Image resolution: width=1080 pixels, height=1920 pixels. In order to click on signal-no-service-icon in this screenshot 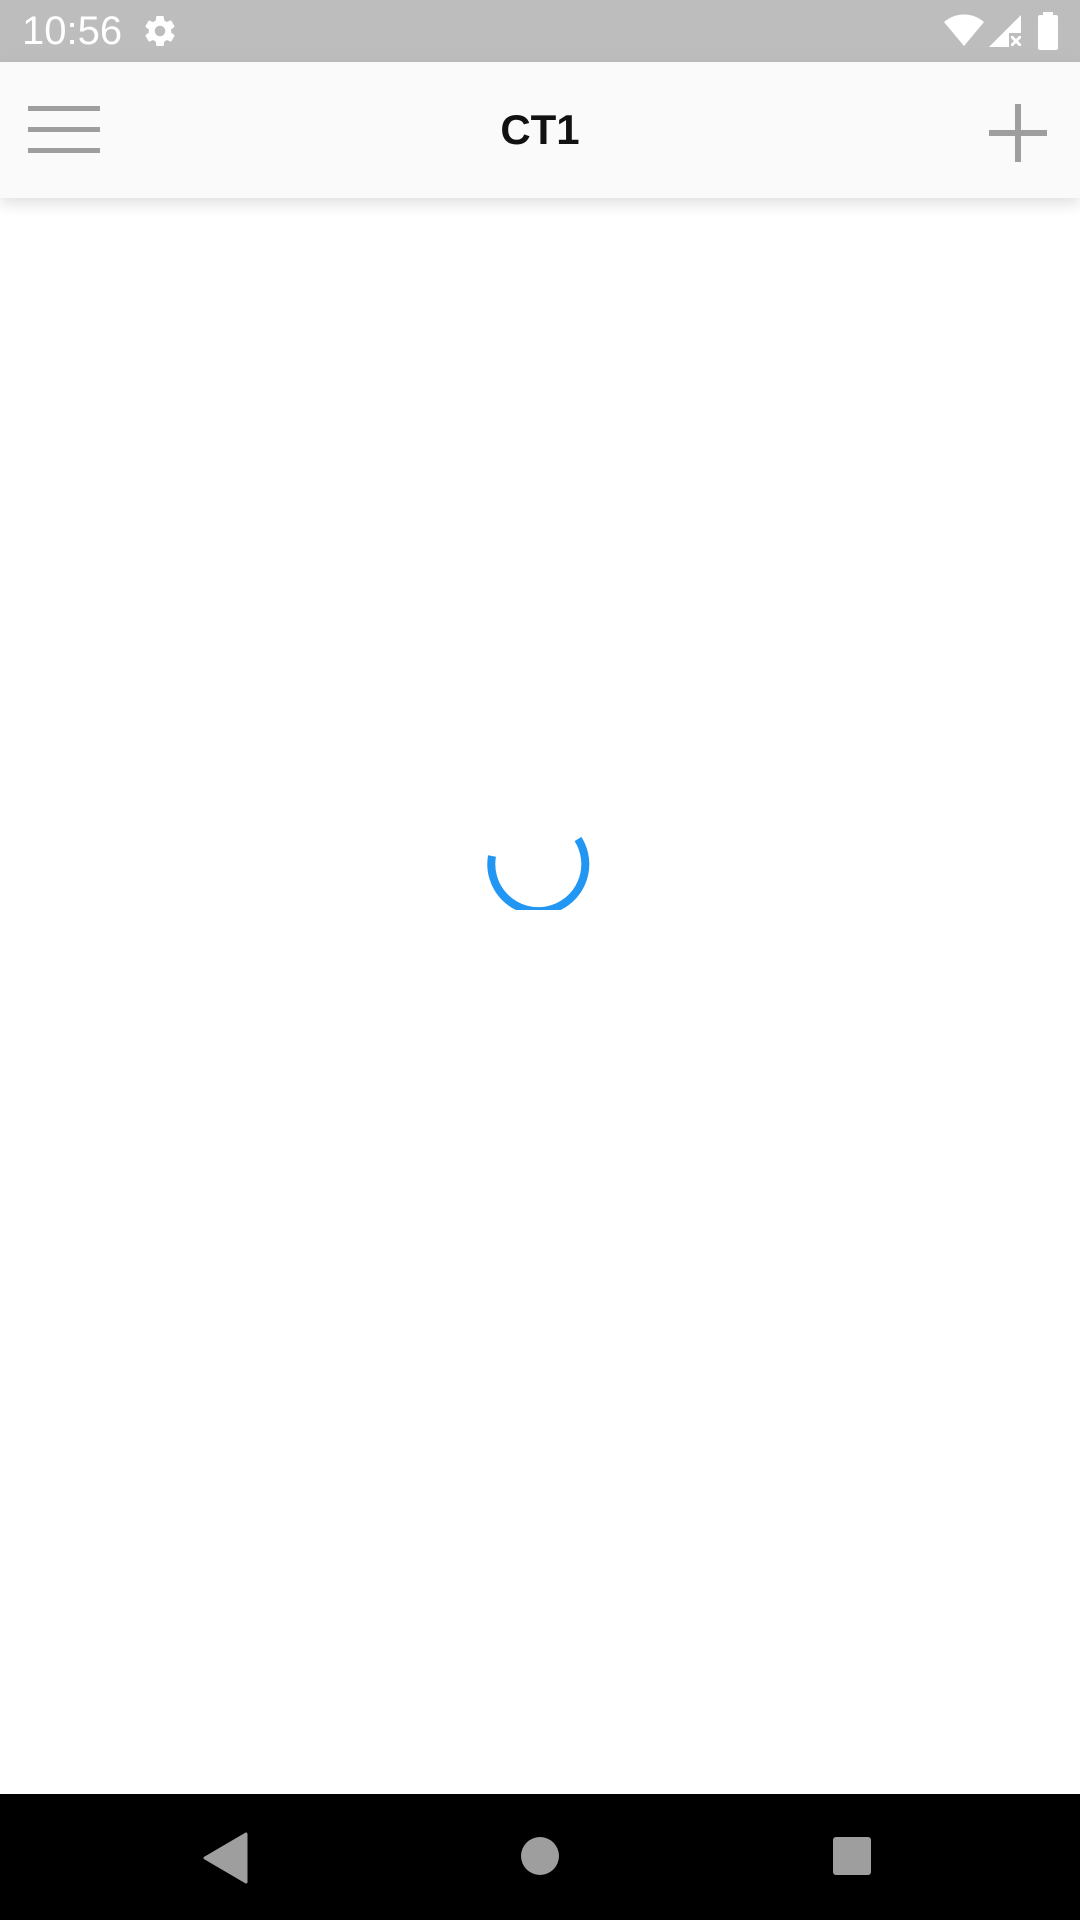, I will do `click(1005, 31)`.